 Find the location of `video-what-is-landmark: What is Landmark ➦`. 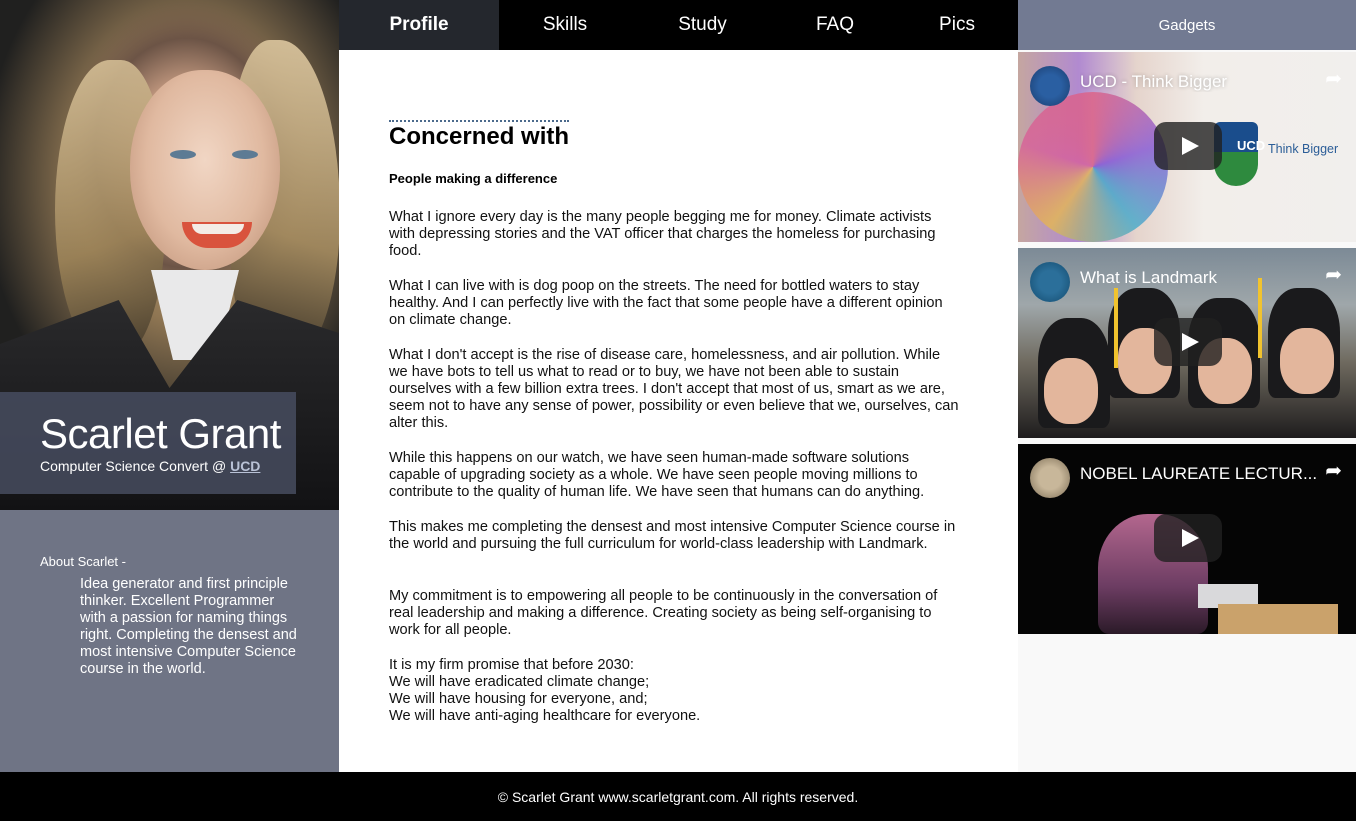

video-what-is-landmark: What is Landmark ➦ is located at coordinates (1187, 343).